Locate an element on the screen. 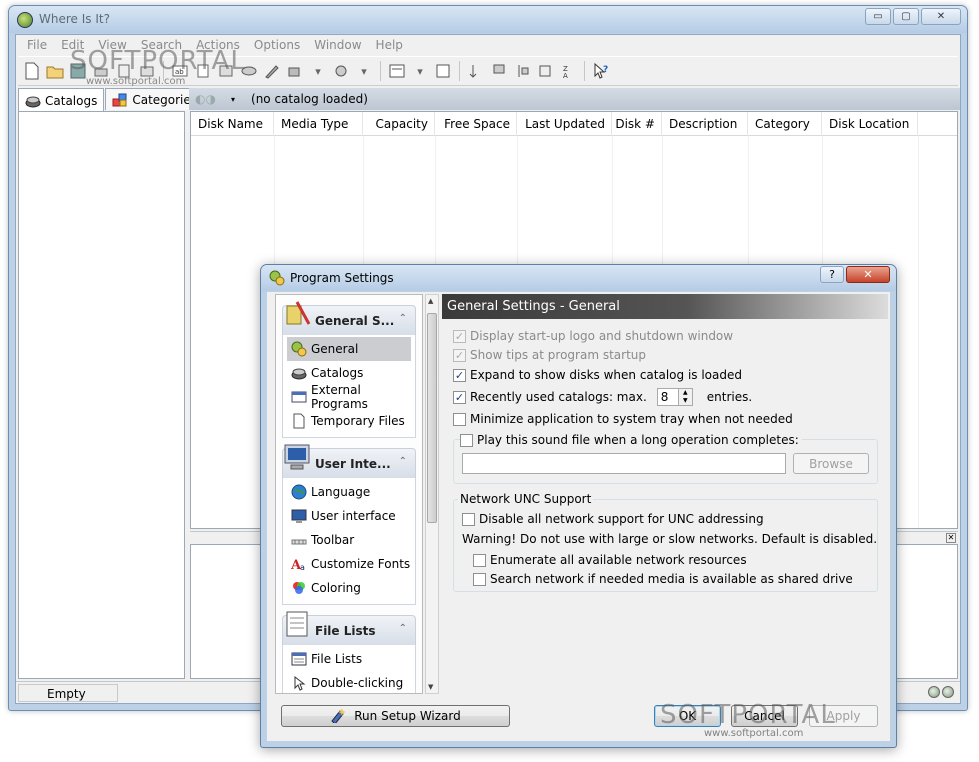 This screenshot has width=979, height=762. expand-disks-checkbox: ✓ is located at coordinates (459, 375).